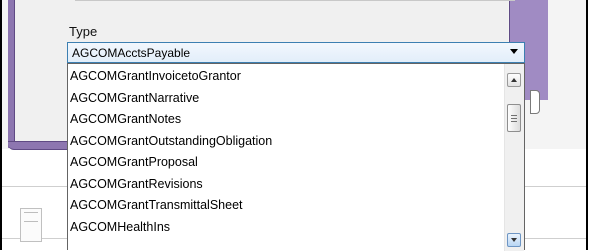 The height and width of the screenshot is (251, 589). I want to click on scroll-up-button, so click(514, 80).